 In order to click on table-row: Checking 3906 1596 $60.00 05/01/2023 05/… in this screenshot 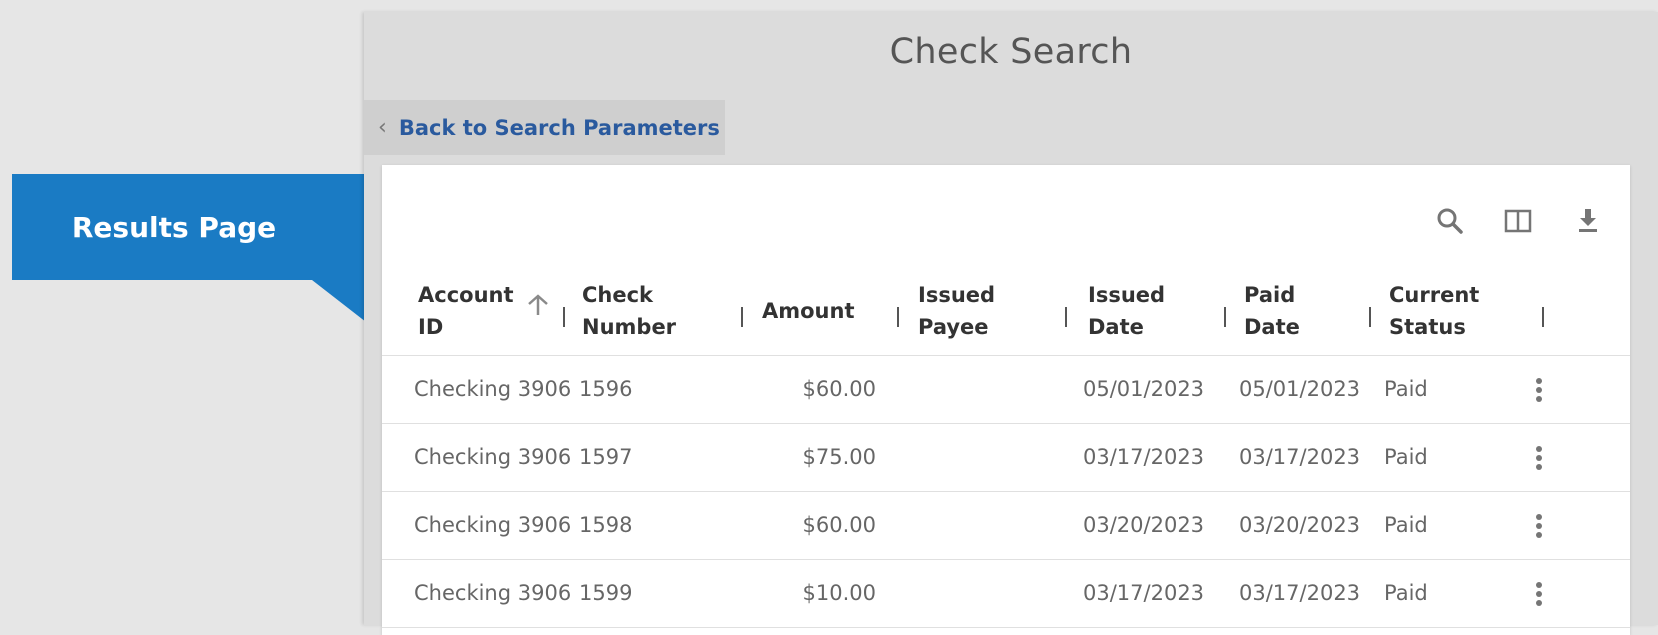, I will do `click(1006, 390)`.